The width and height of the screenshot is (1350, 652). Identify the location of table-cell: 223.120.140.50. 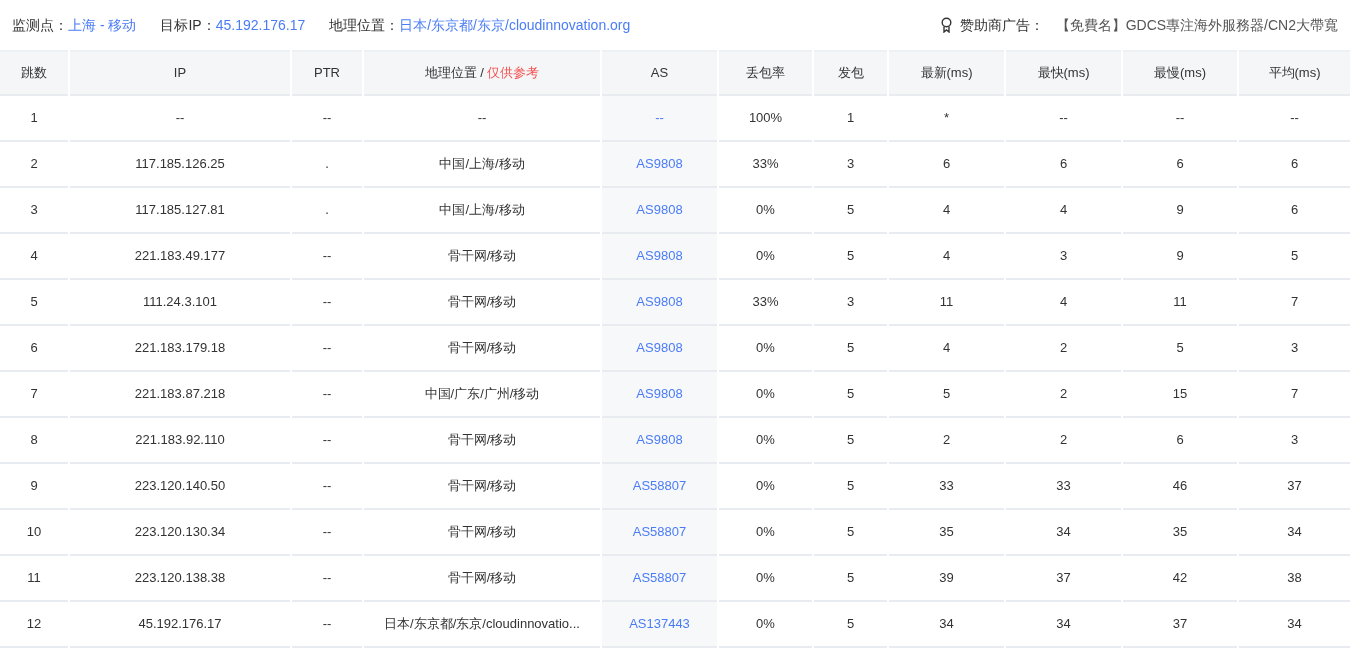
(180, 487).